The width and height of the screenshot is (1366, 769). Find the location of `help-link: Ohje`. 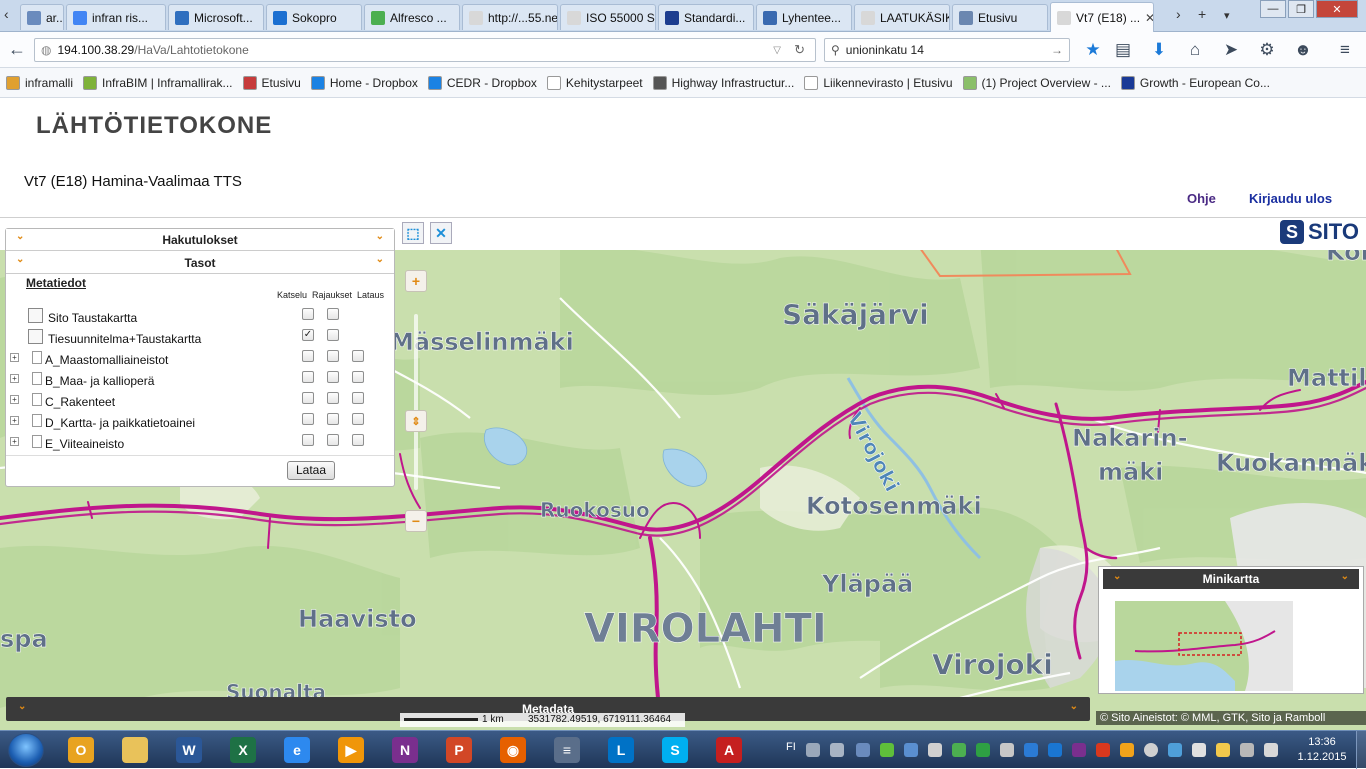

help-link: Ohje is located at coordinates (1201, 198).